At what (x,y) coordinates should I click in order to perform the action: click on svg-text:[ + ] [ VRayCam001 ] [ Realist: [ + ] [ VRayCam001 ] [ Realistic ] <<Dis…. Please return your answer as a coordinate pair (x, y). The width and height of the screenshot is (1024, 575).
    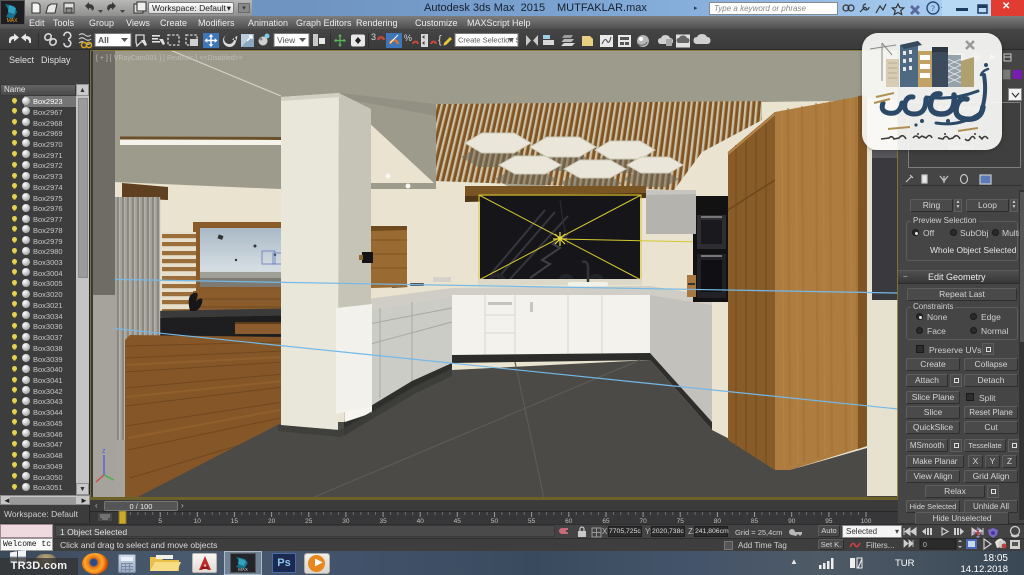
    Looking at the image, I should click on (169, 58).